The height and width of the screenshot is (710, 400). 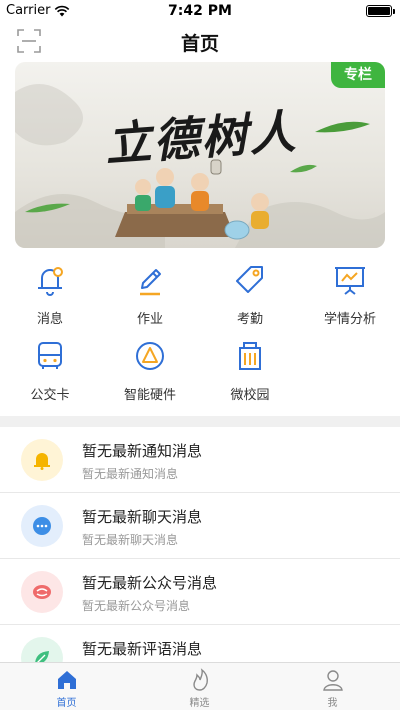 I want to click on tab-label-featured: 精选, so click(x=199, y=703).